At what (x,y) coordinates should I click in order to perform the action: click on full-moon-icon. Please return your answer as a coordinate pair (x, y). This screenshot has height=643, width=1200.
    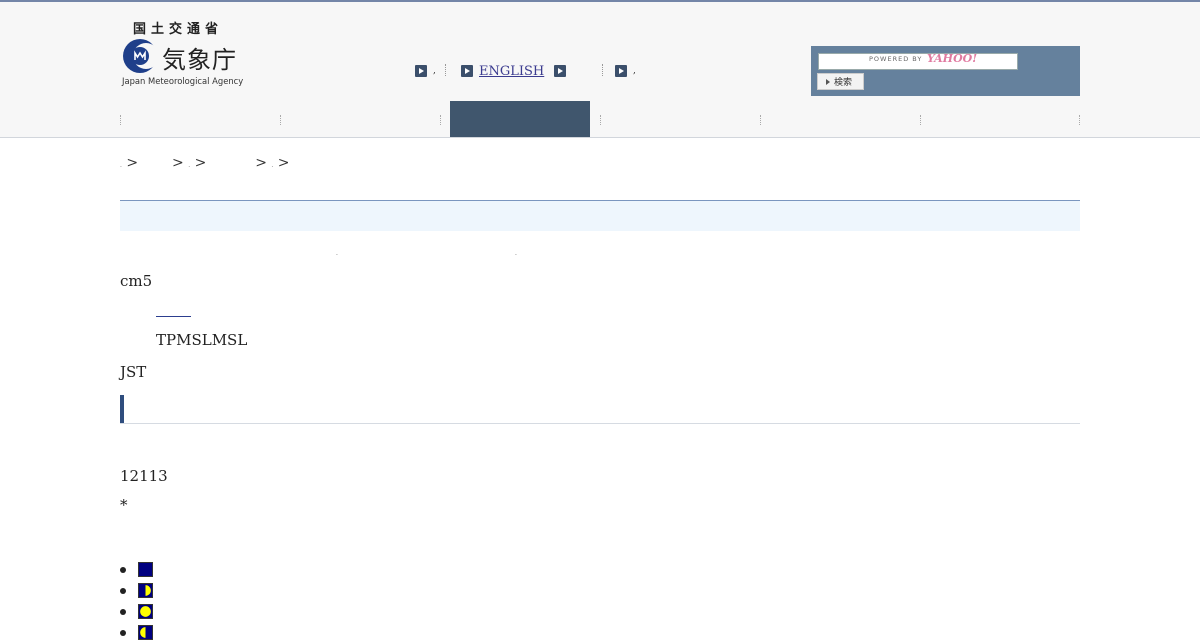
    Looking at the image, I should click on (145, 611).